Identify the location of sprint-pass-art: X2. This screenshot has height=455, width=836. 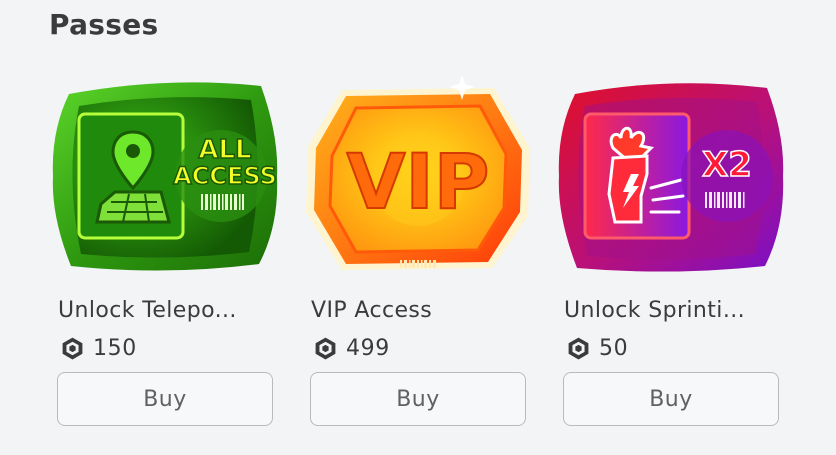
(671, 177).